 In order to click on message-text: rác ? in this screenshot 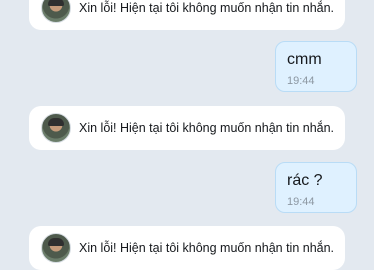, I will do `click(305, 180)`.